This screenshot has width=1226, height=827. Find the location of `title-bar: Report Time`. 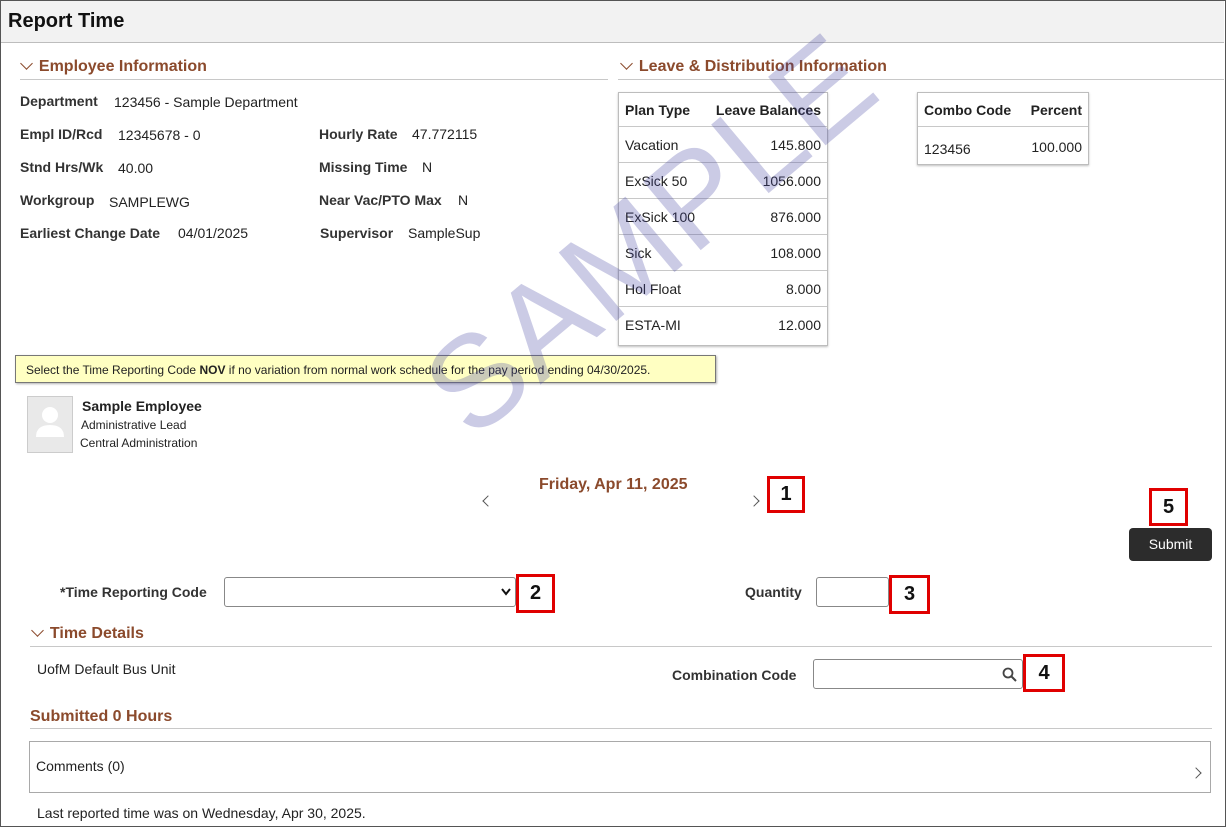

title-bar: Report Time is located at coordinates (612, 22).